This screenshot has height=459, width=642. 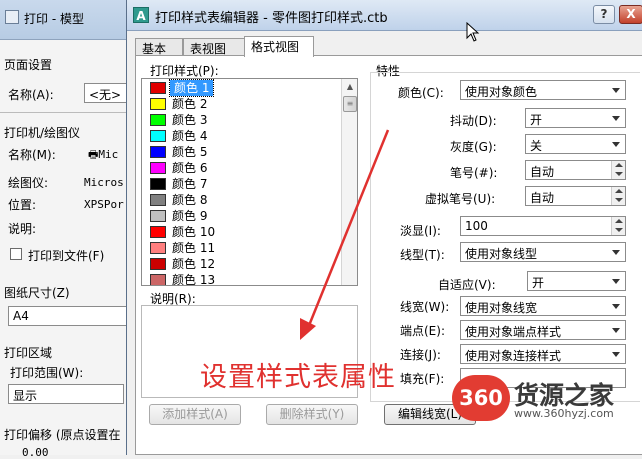 I want to click on mouse-cursor-icon, so click(x=473, y=32).